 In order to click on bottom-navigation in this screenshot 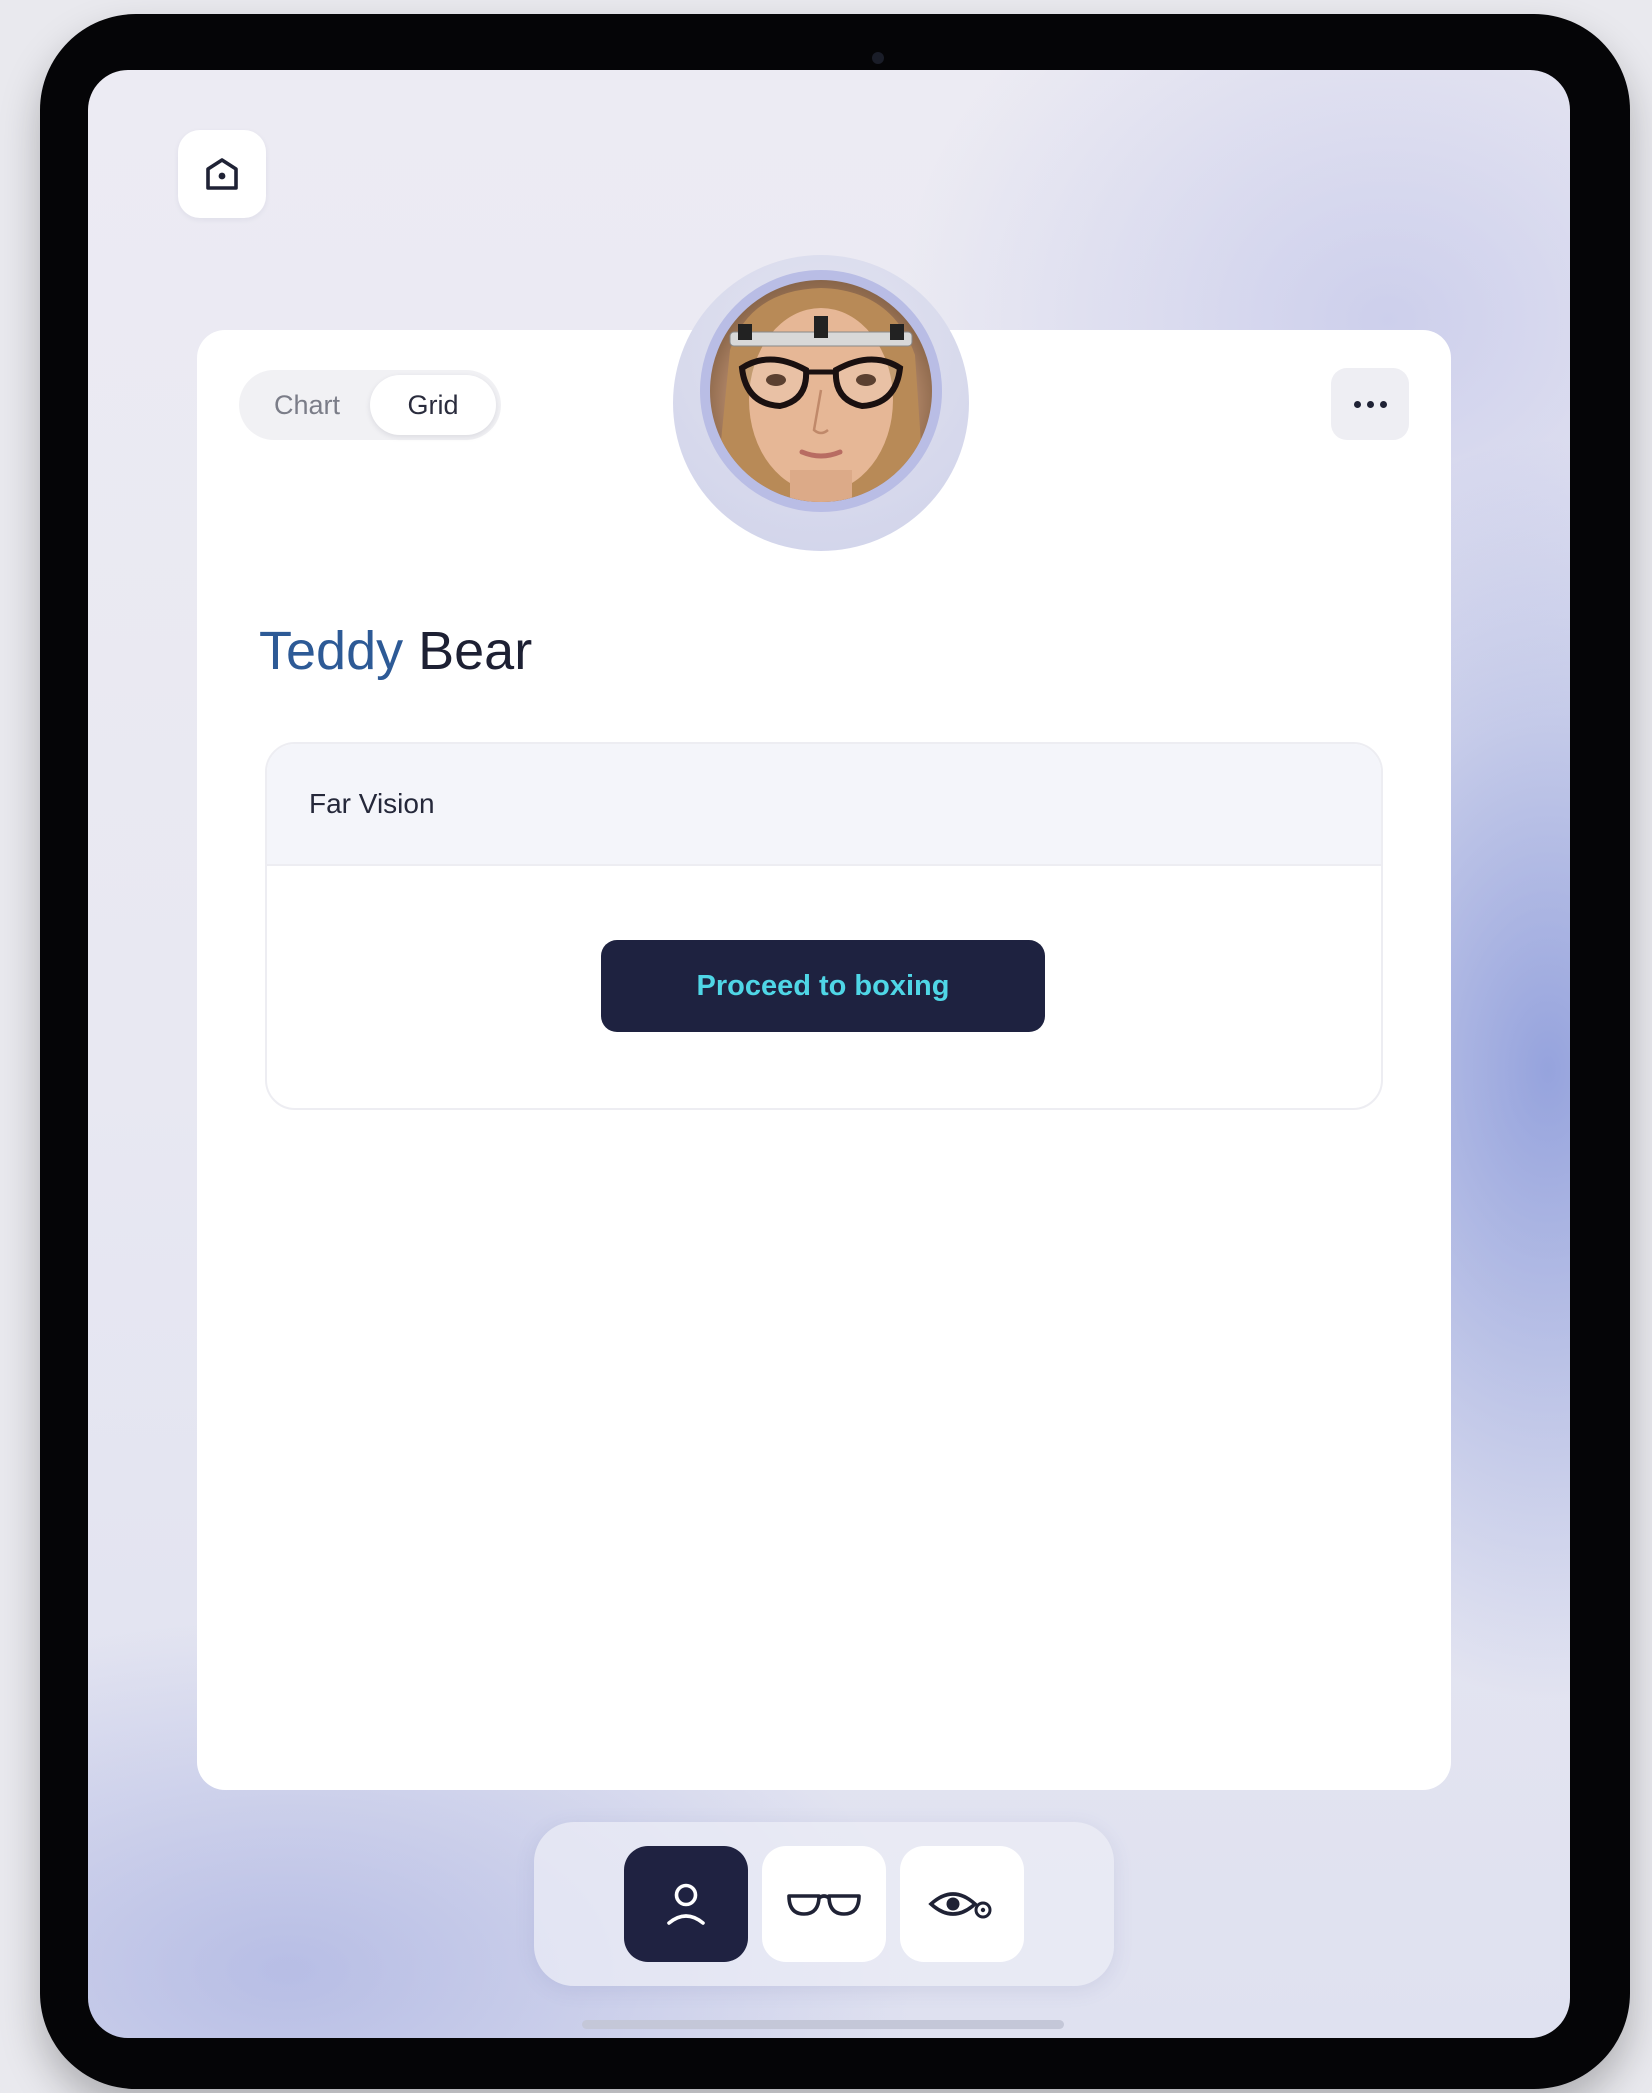, I will do `click(824, 1904)`.